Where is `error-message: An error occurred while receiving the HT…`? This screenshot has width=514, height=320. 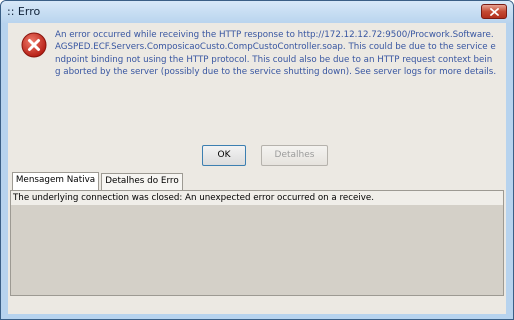
error-message: An error occurred while receiving the HT… is located at coordinates (276, 54).